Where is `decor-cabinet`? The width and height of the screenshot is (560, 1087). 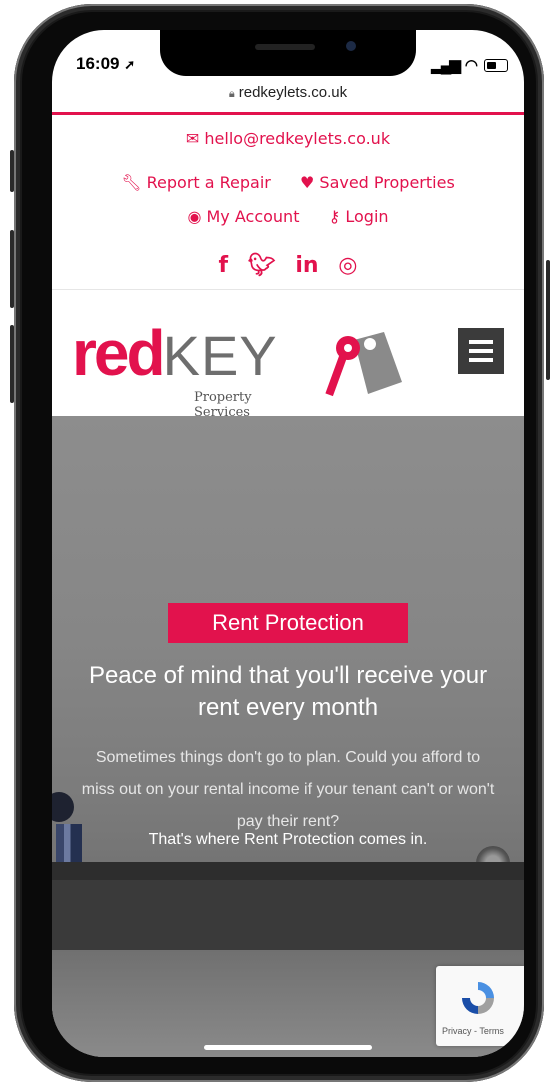
decor-cabinet is located at coordinates (288, 915).